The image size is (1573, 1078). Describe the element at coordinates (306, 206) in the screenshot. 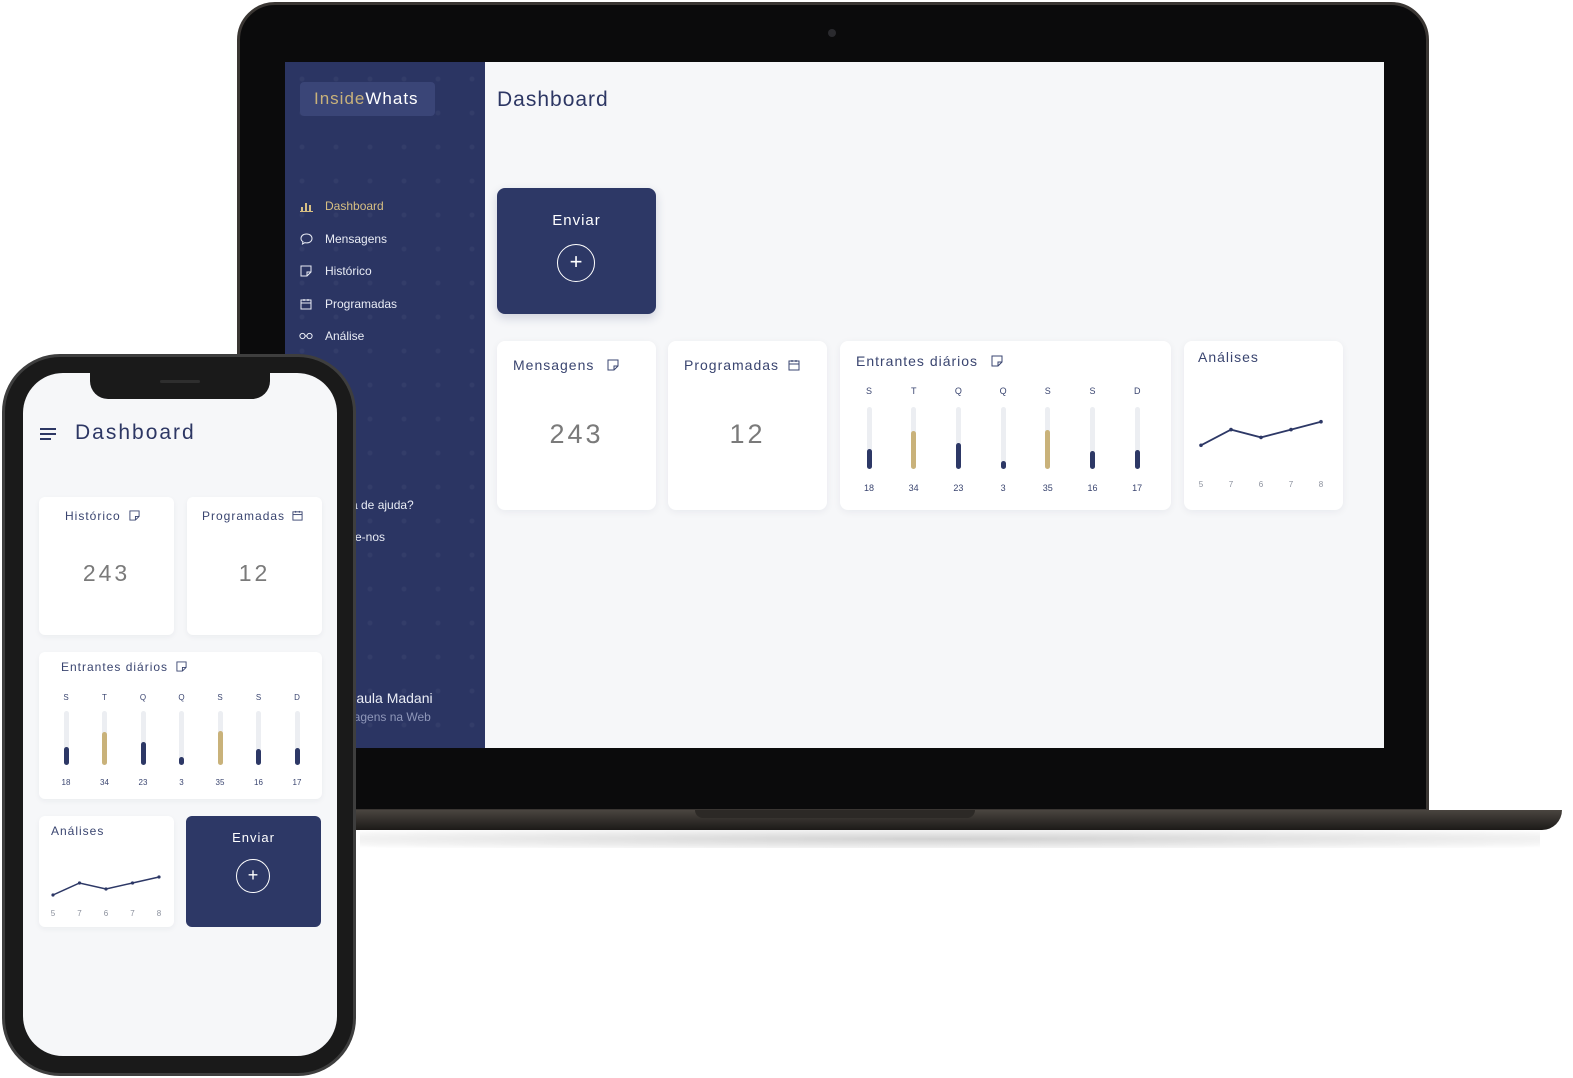

I see `bar-chart-icon` at that location.